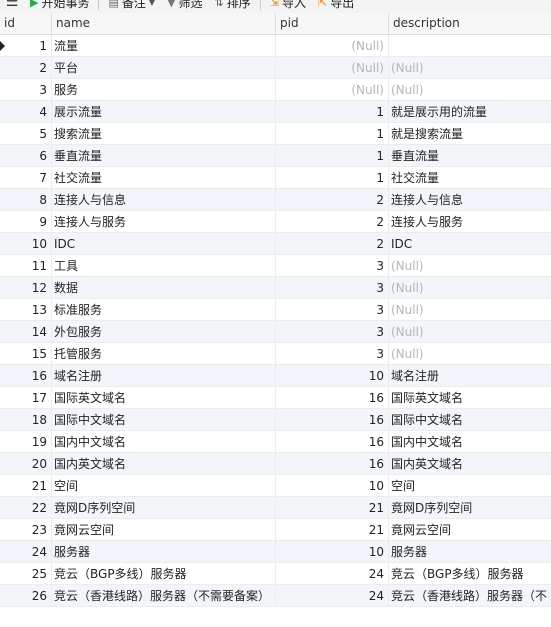  What do you see at coordinates (470, 221) in the screenshot?
I see `cell-description: 连接人与服务` at bounding box center [470, 221].